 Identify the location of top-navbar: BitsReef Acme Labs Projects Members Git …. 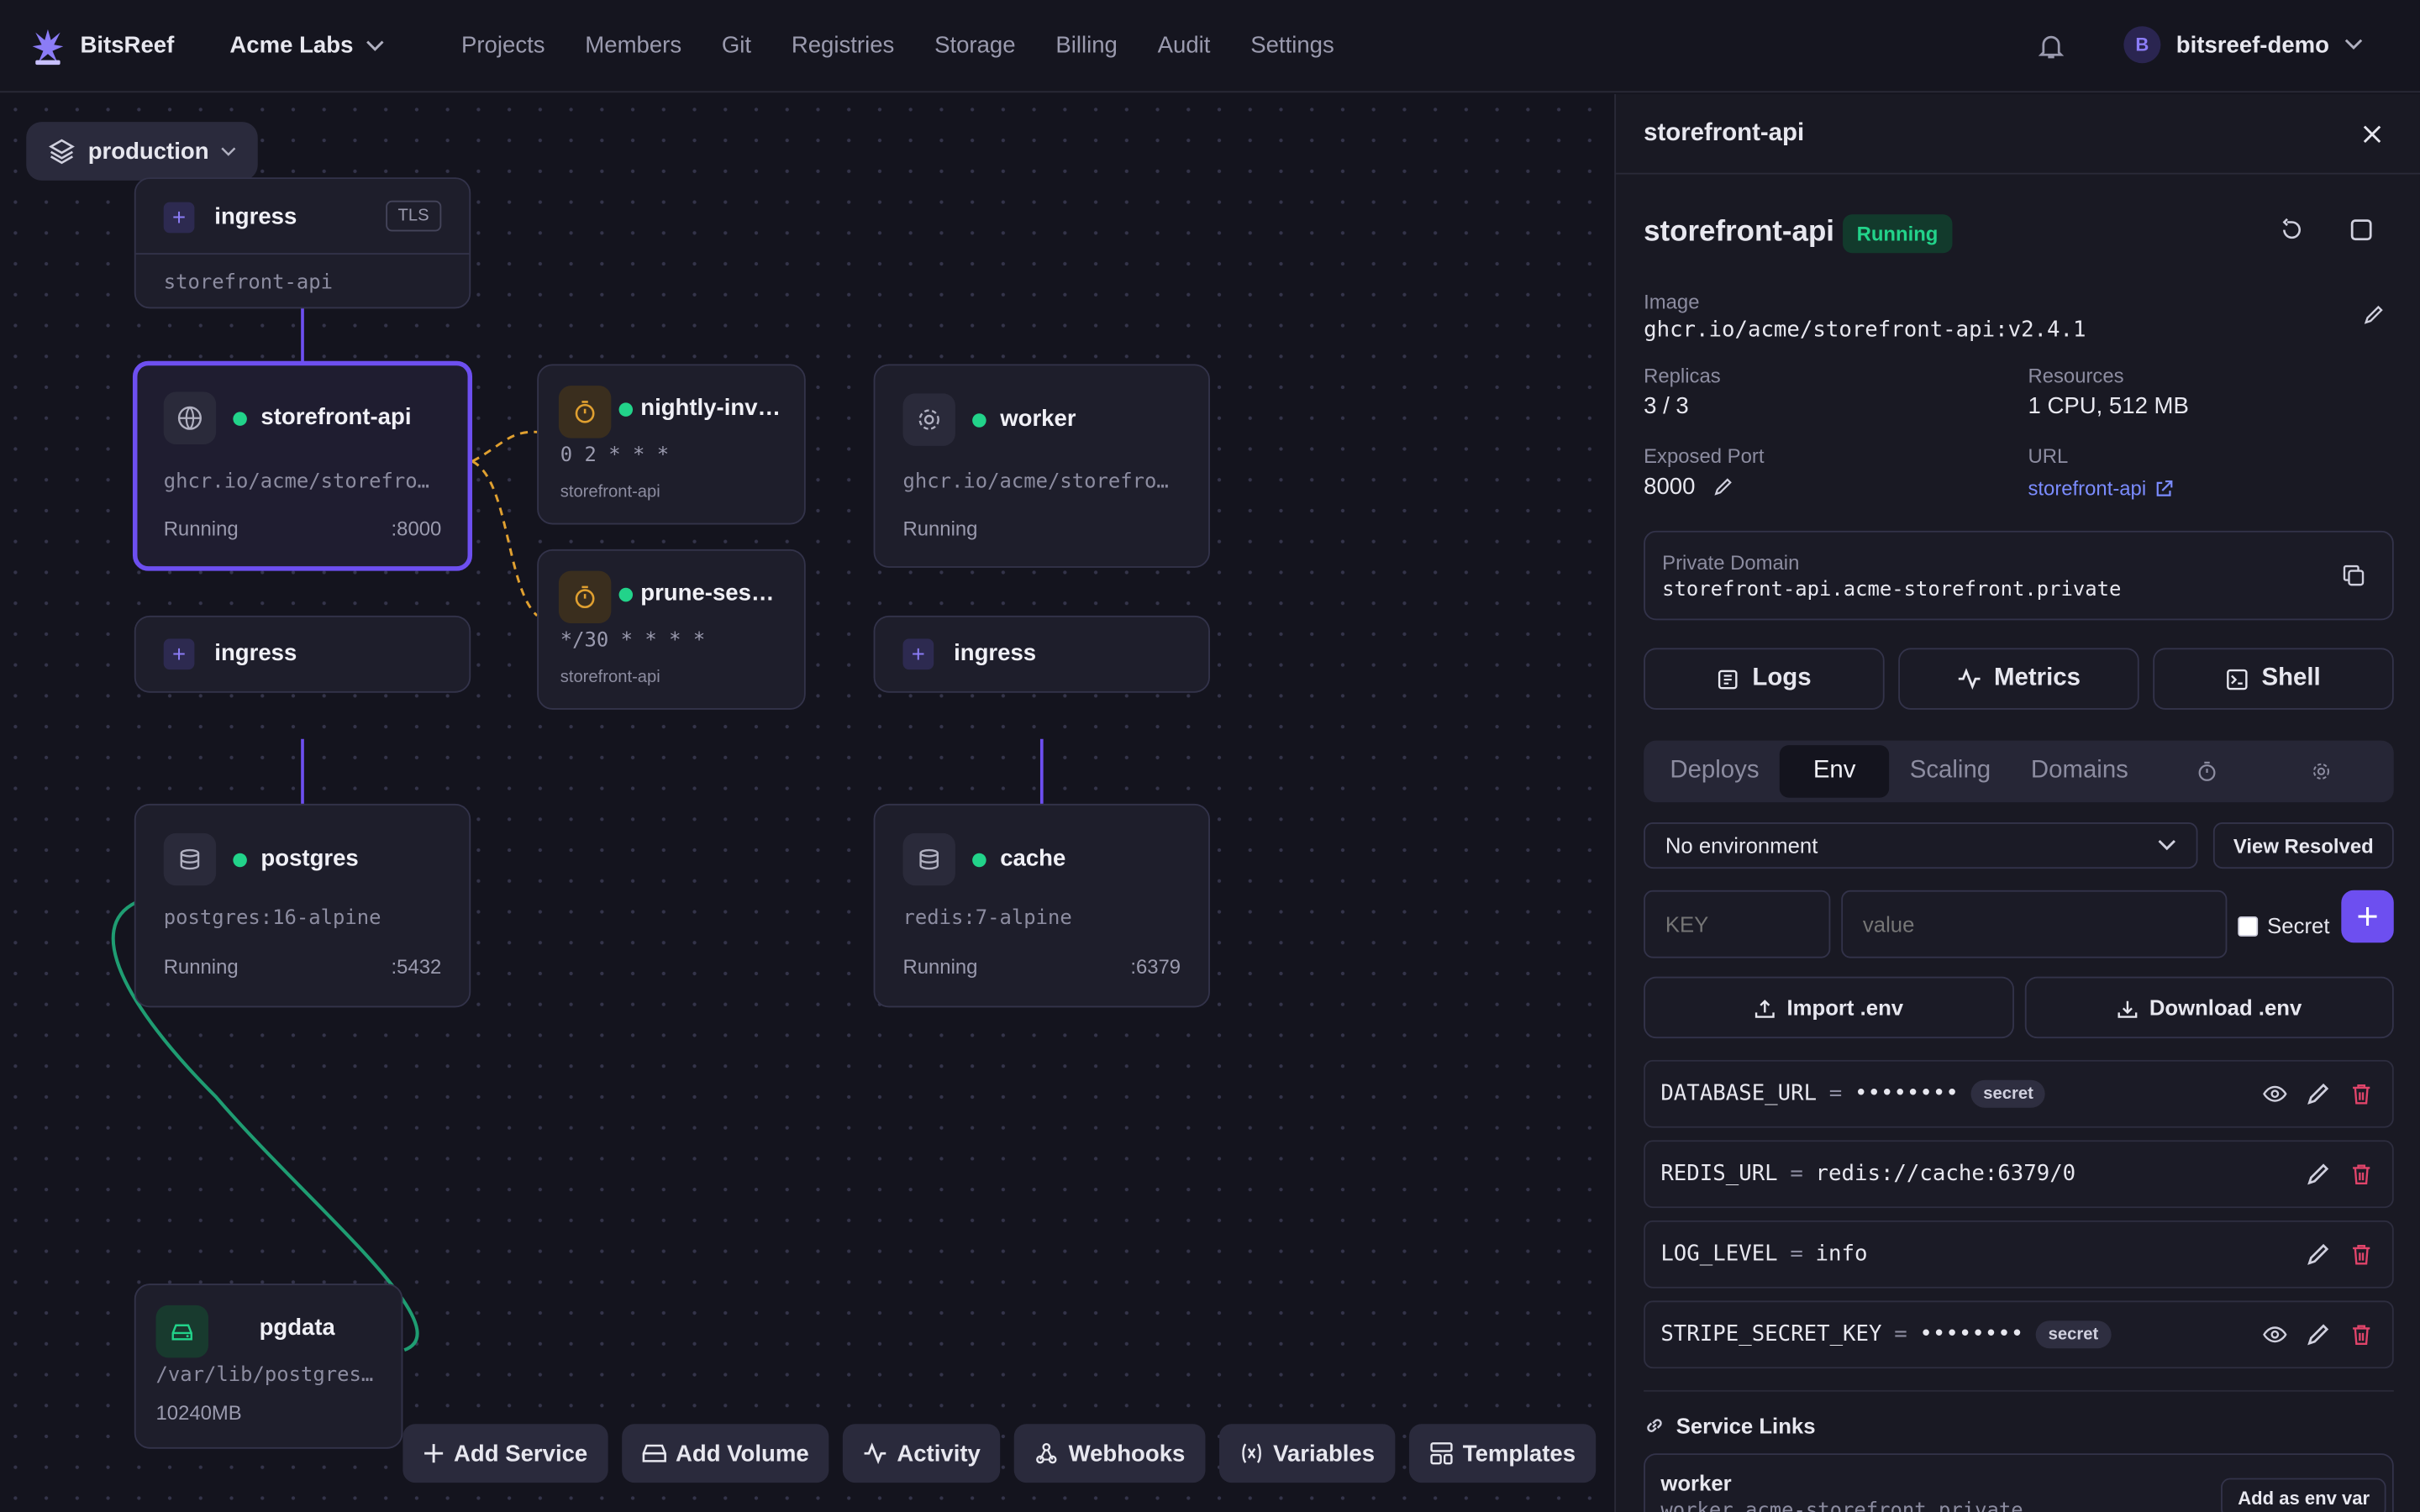
(1210, 46).